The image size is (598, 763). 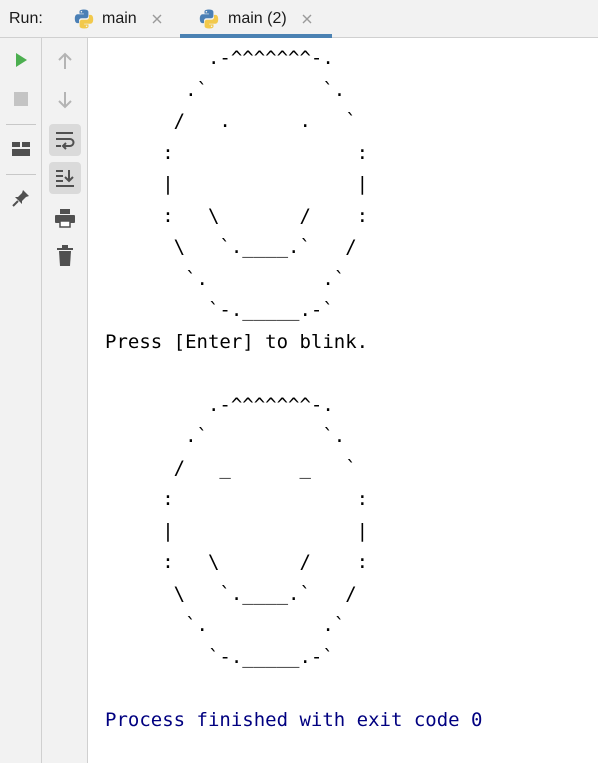 I want to click on tab-main: main, so click(x=122, y=19).